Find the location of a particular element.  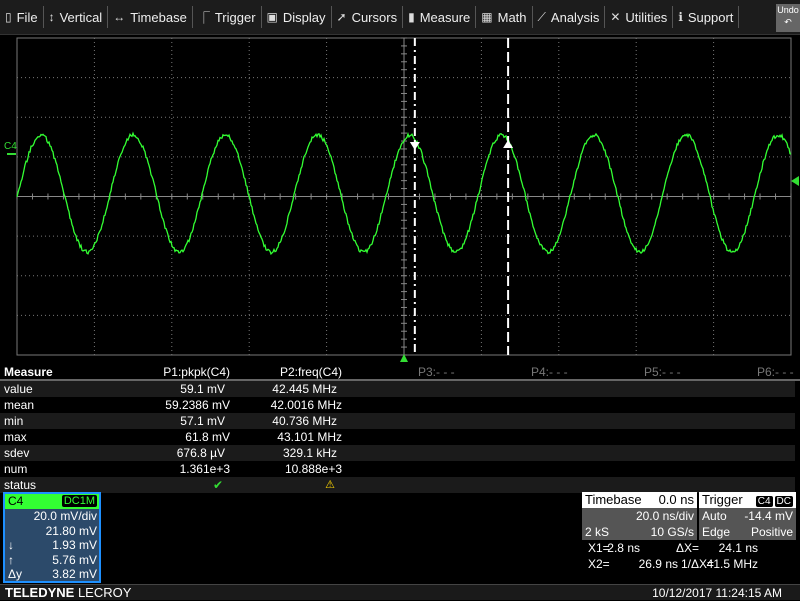

coupling-badge: DC1M is located at coordinates (79, 501).